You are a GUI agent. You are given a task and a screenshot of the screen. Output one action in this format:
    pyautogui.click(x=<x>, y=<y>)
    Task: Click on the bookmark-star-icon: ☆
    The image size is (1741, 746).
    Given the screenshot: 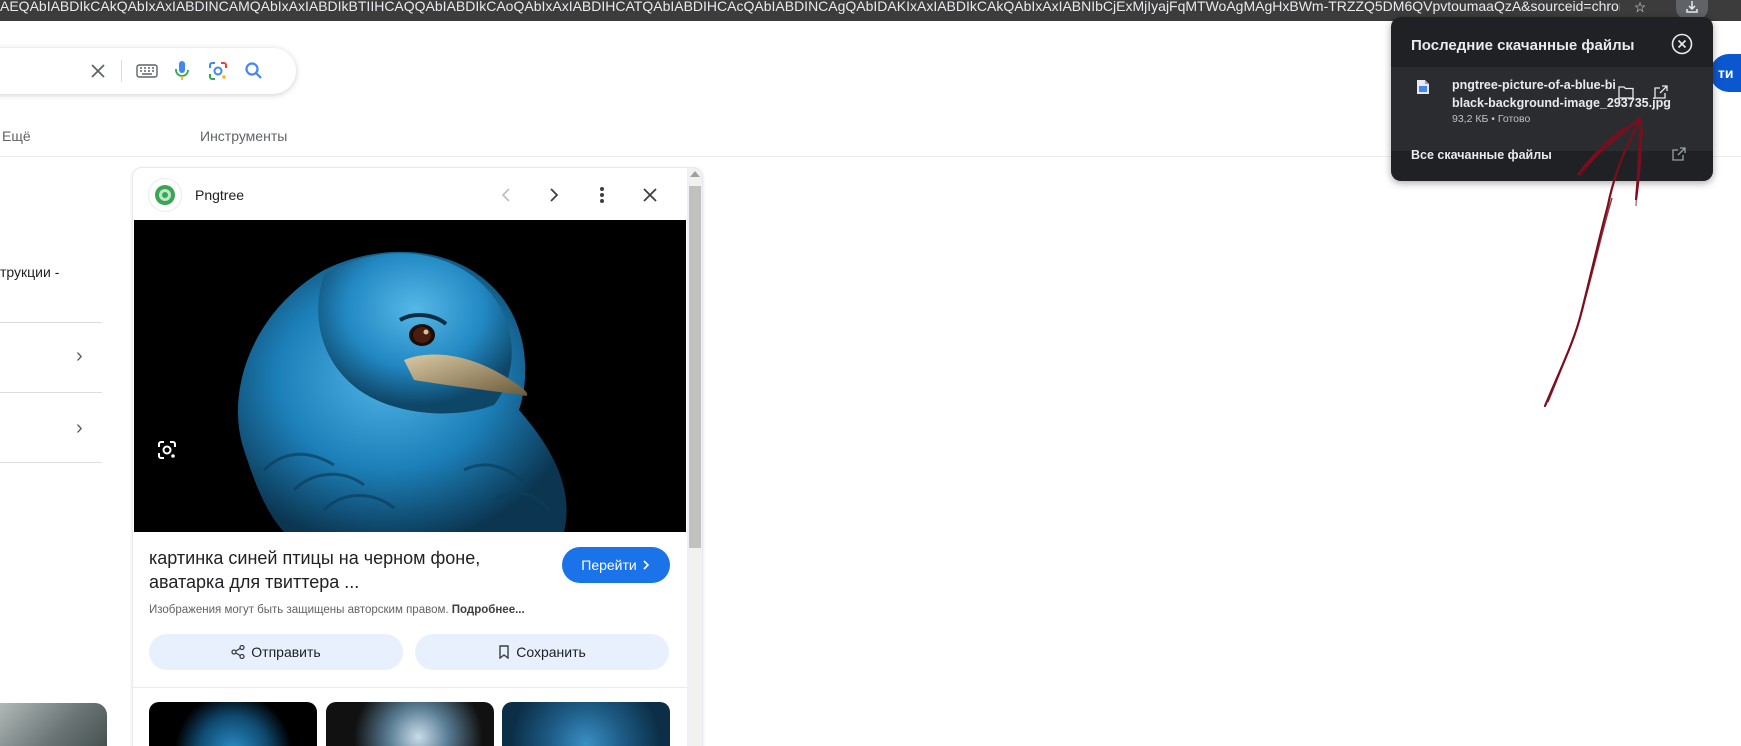 What is the action you would take?
    pyautogui.click(x=1640, y=8)
    